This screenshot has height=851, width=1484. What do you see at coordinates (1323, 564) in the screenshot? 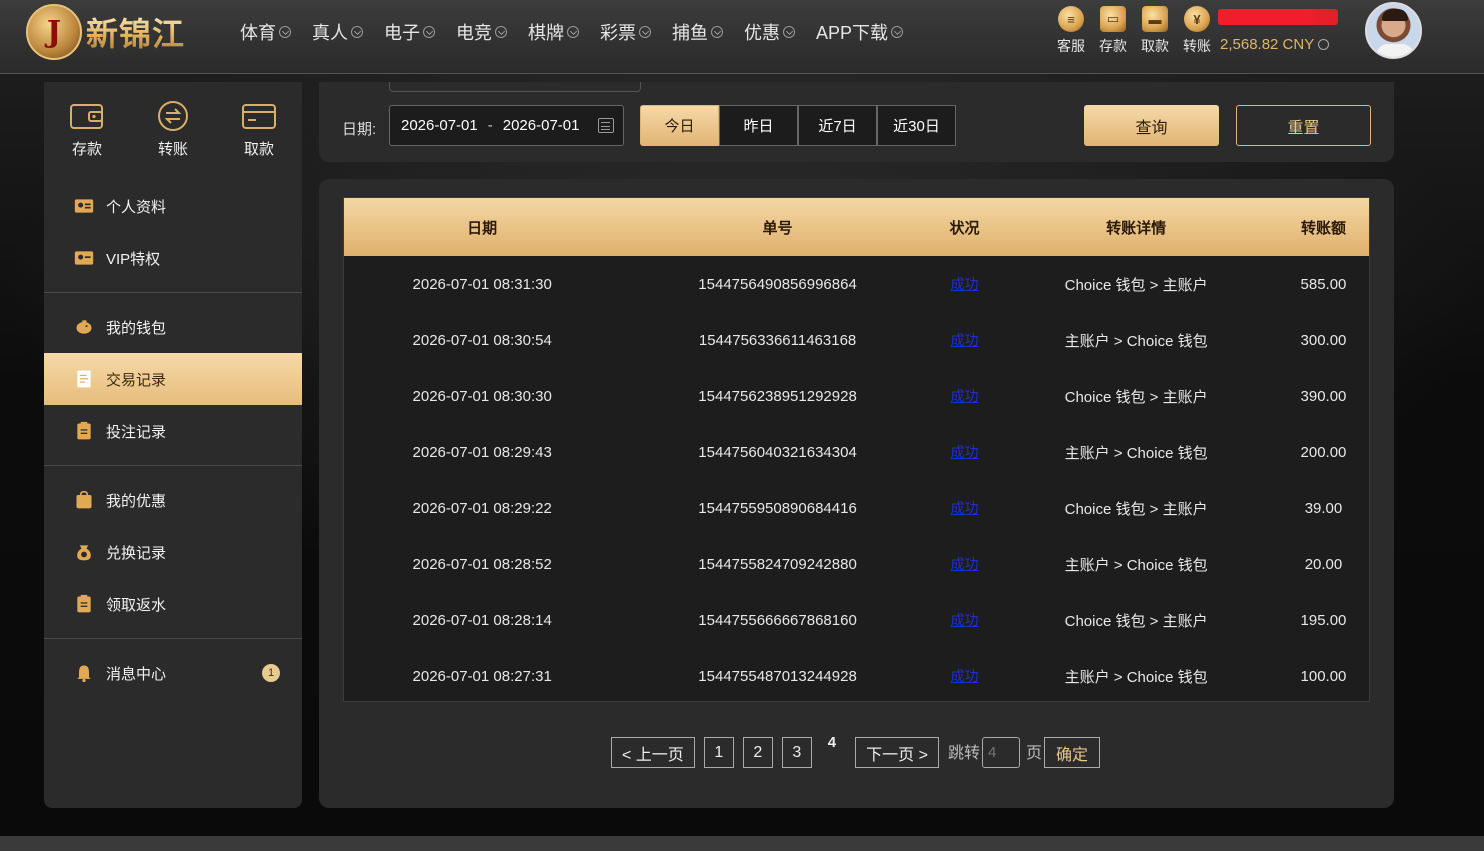
I see `table-cell: 20.00` at bounding box center [1323, 564].